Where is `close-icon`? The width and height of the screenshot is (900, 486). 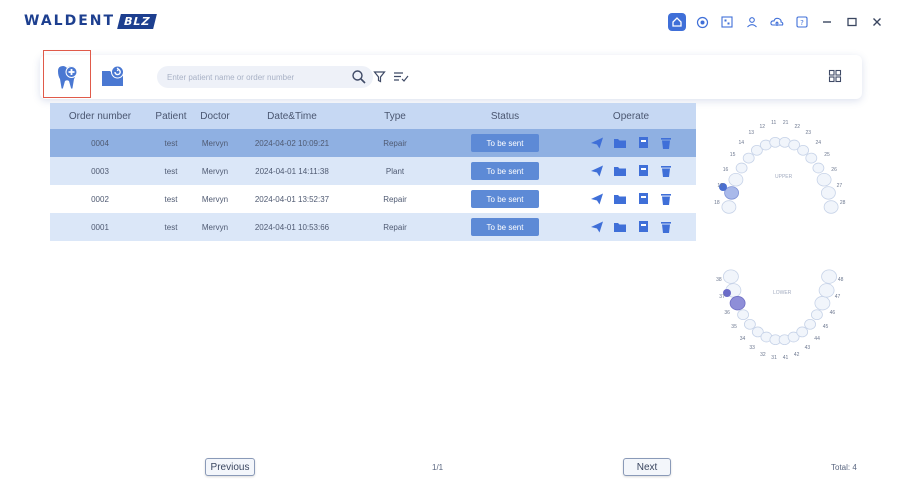 close-icon is located at coordinates (877, 22).